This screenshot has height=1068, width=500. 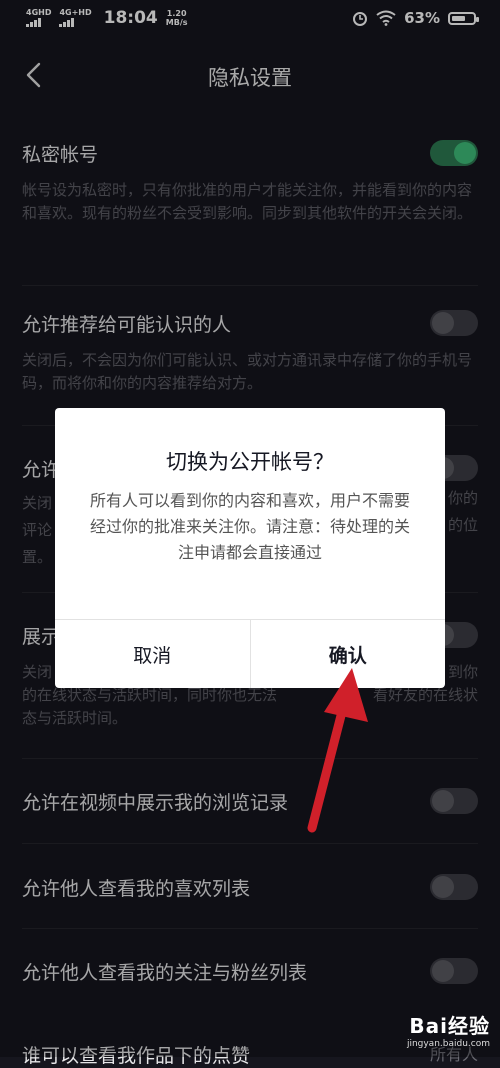 What do you see at coordinates (448, 1044) in the screenshot?
I see `watermark-url: jingyan.baidu.com` at bounding box center [448, 1044].